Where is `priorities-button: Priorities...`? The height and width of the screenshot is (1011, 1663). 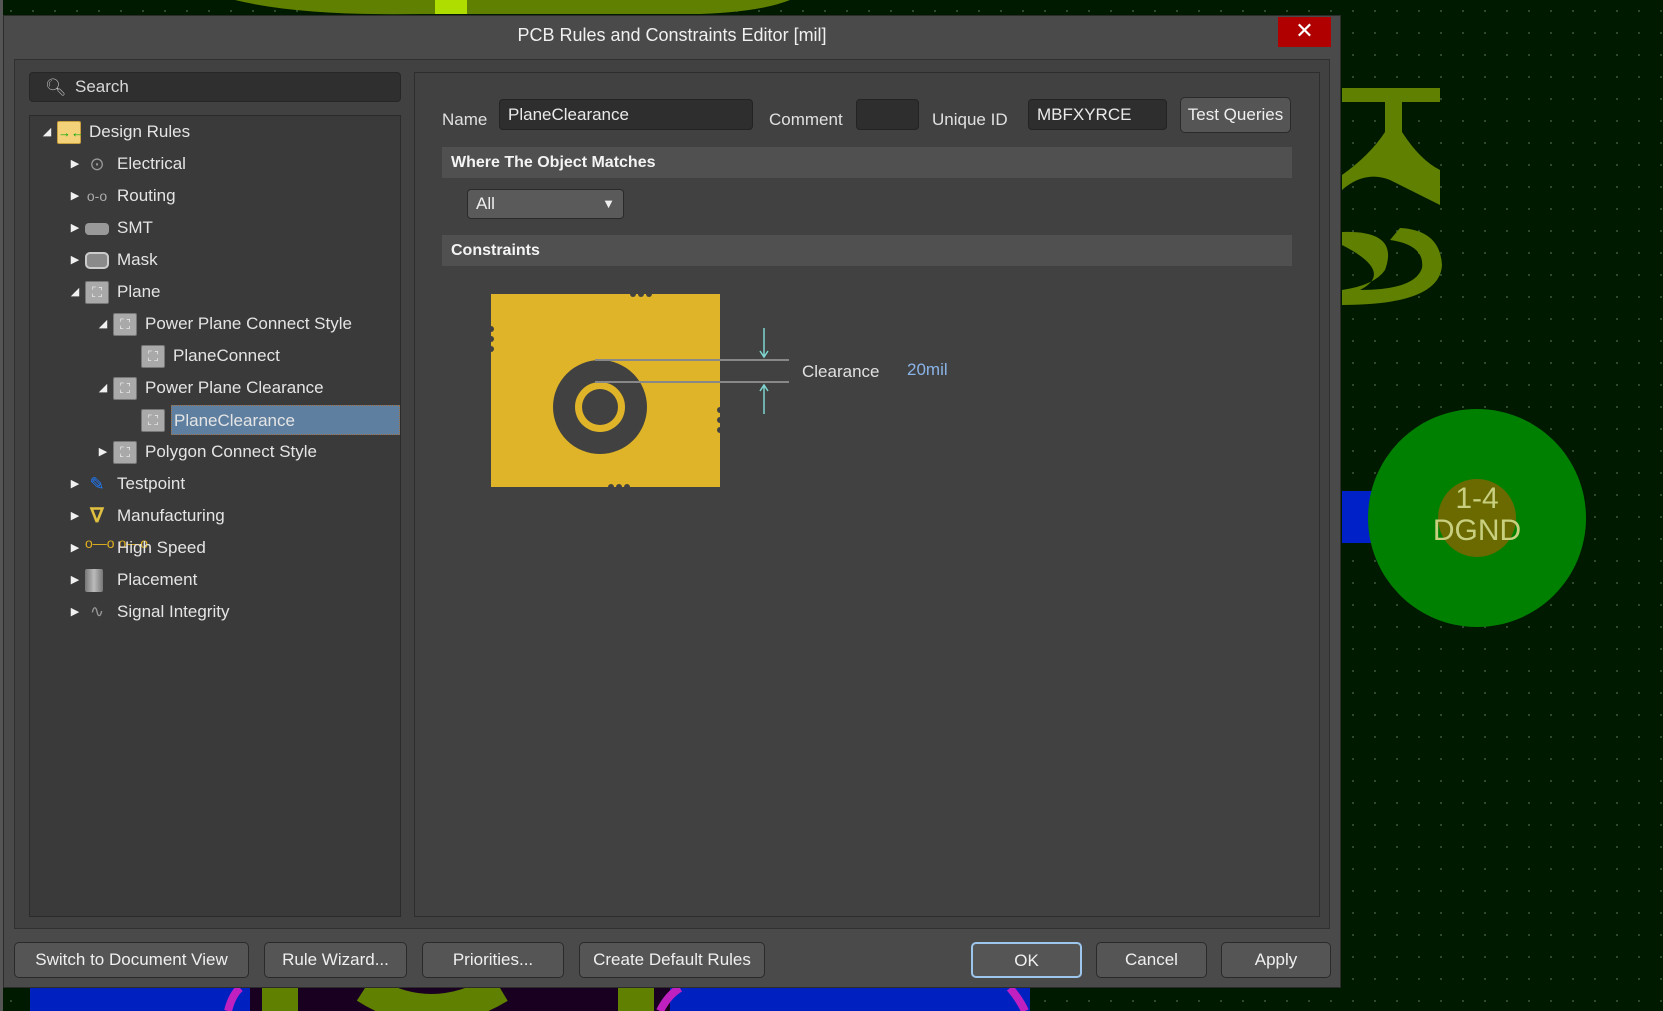 priorities-button: Priorities... is located at coordinates (493, 960).